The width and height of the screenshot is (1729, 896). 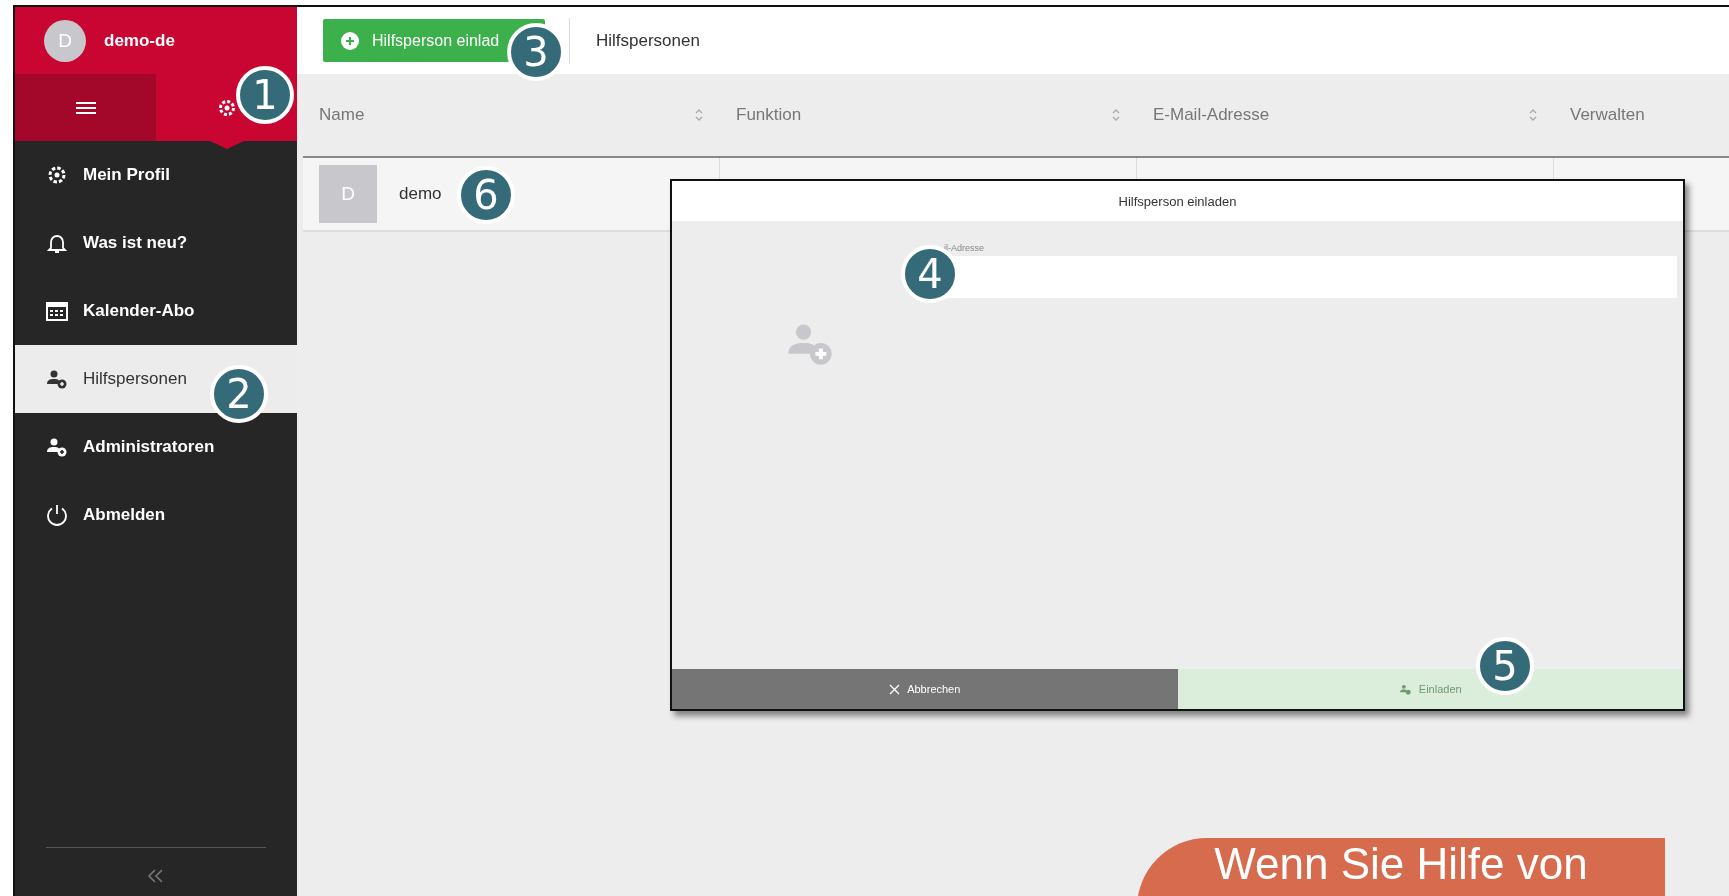 What do you see at coordinates (648, 40) in the screenshot?
I see `page-title: Hilfspersonen` at bounding box center [648, 40].